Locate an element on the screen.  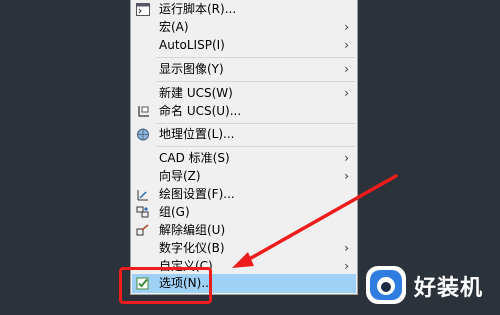
highlight-box is located at coordinates (165, 285).